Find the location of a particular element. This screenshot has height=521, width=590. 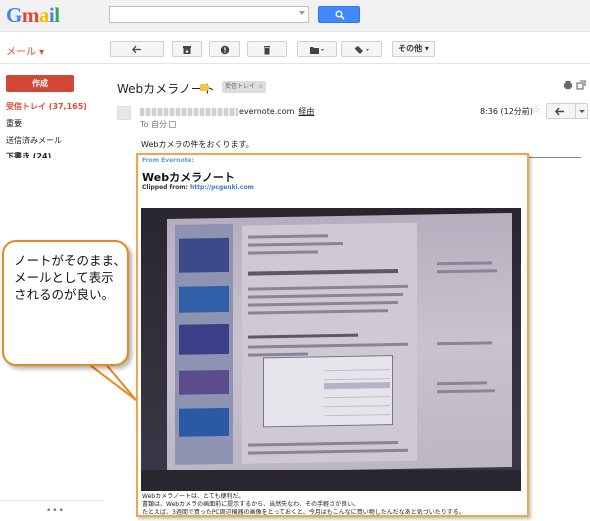

note-clipped-from: Clipped from: http://pcgenki.com is located at coordinates (198, 187).